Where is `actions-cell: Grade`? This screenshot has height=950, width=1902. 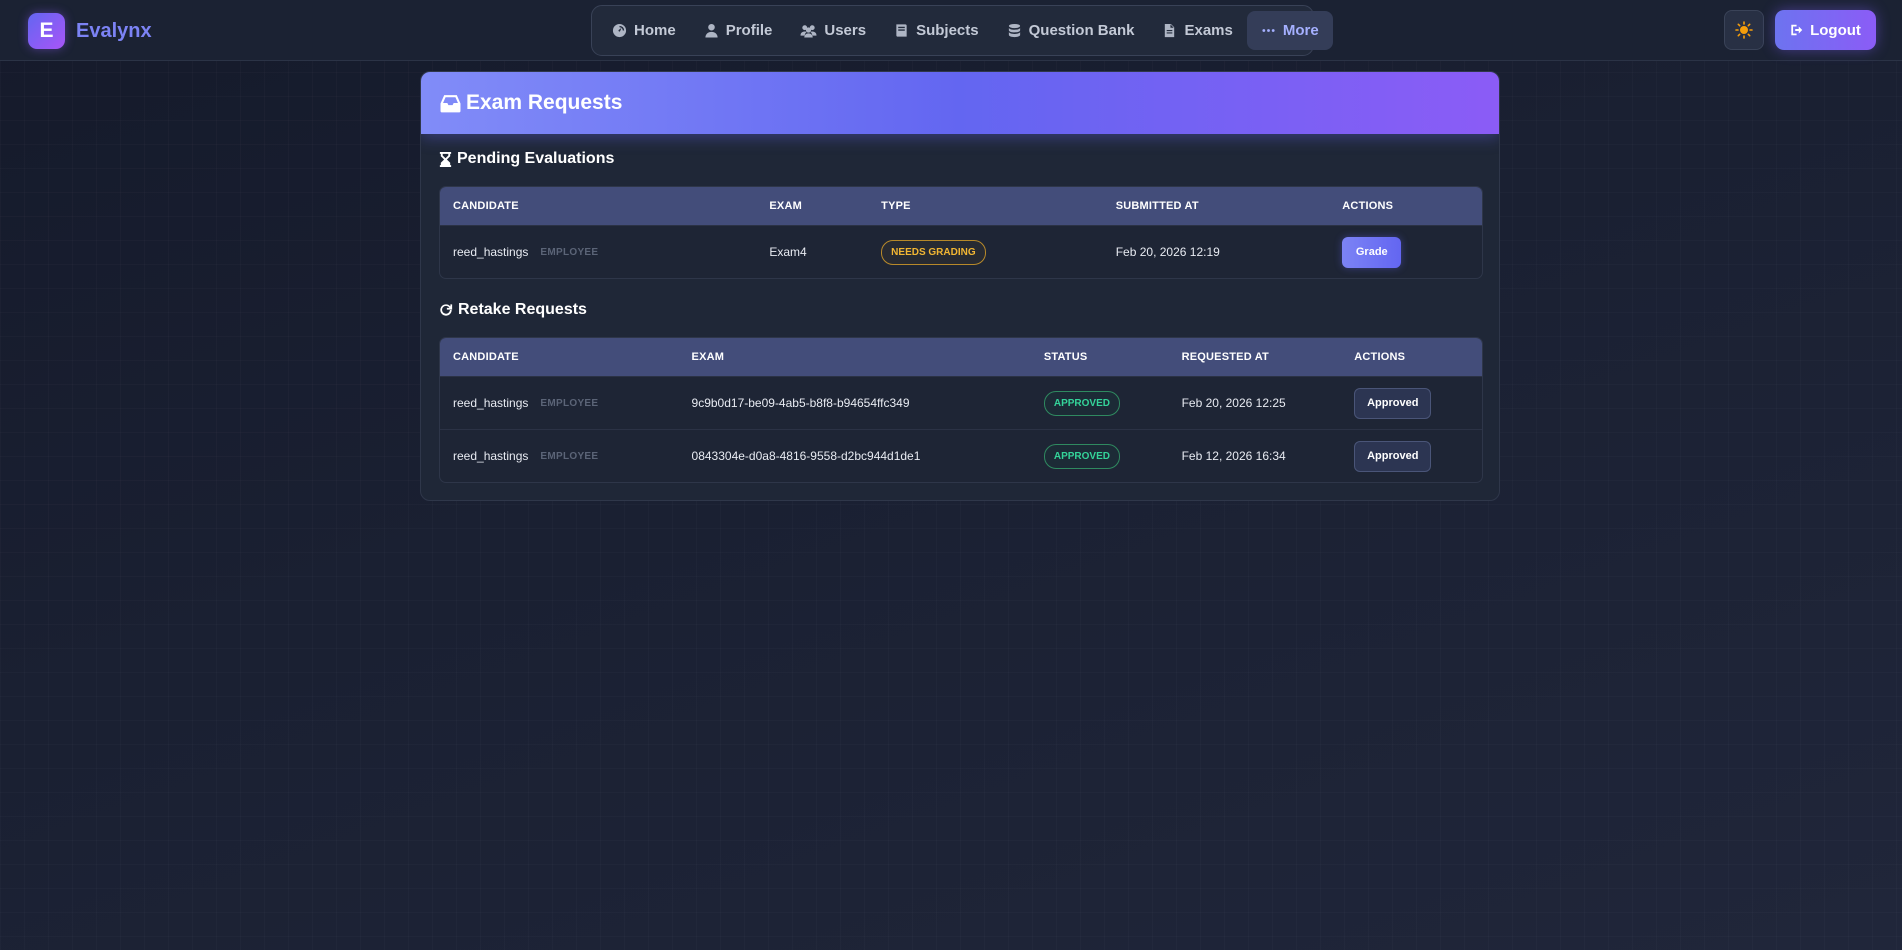
actions-cell: Grade is located at coordinates (1405, 252).